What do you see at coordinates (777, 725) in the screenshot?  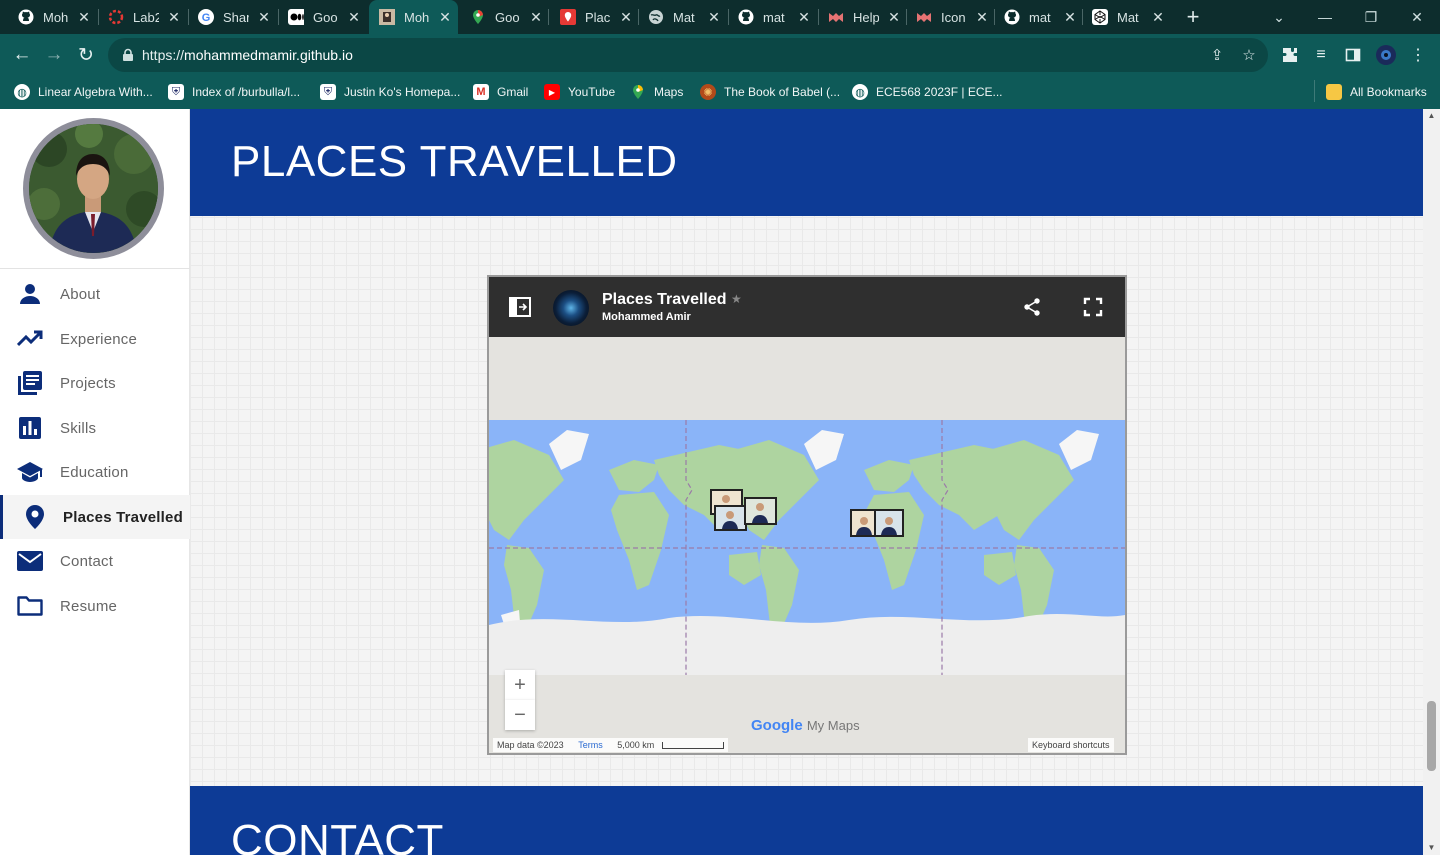 I see `google-wordmark: Google` at bounding box center [777, 725].